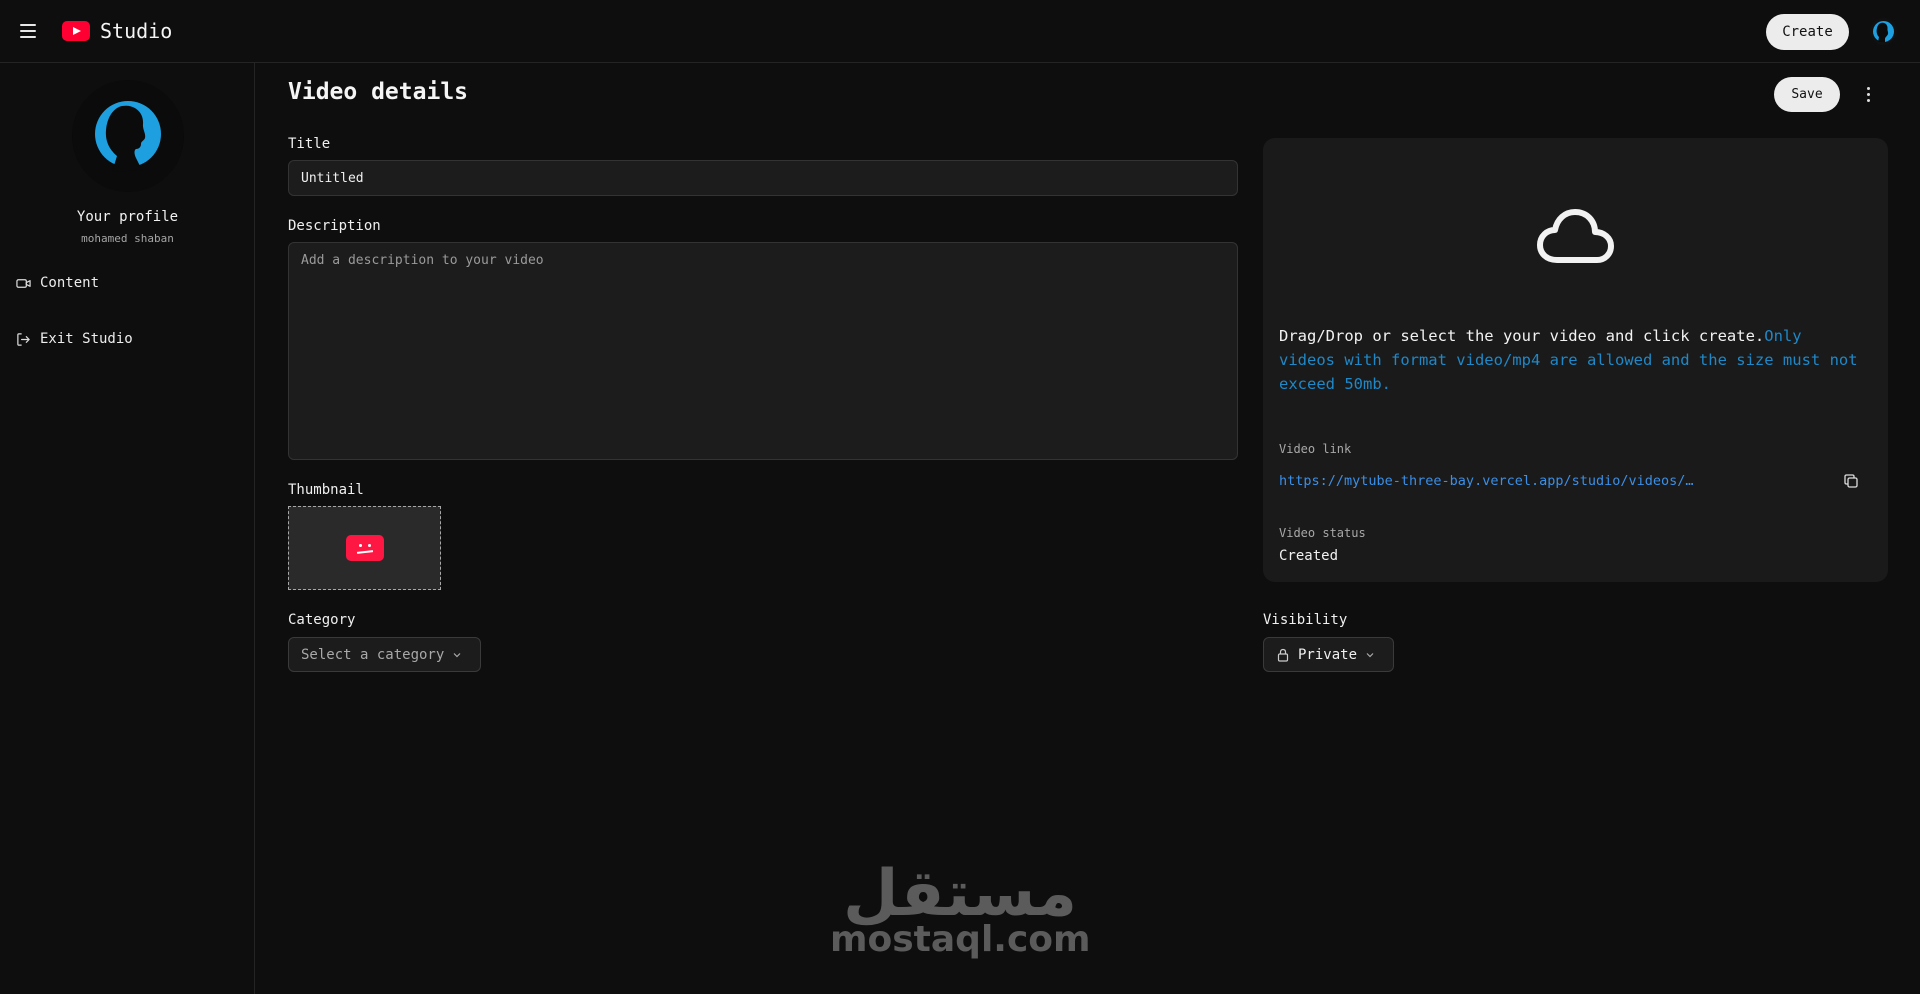 The image size is (1920, 994). I want to click on category-label: Category, so click(322, 620).